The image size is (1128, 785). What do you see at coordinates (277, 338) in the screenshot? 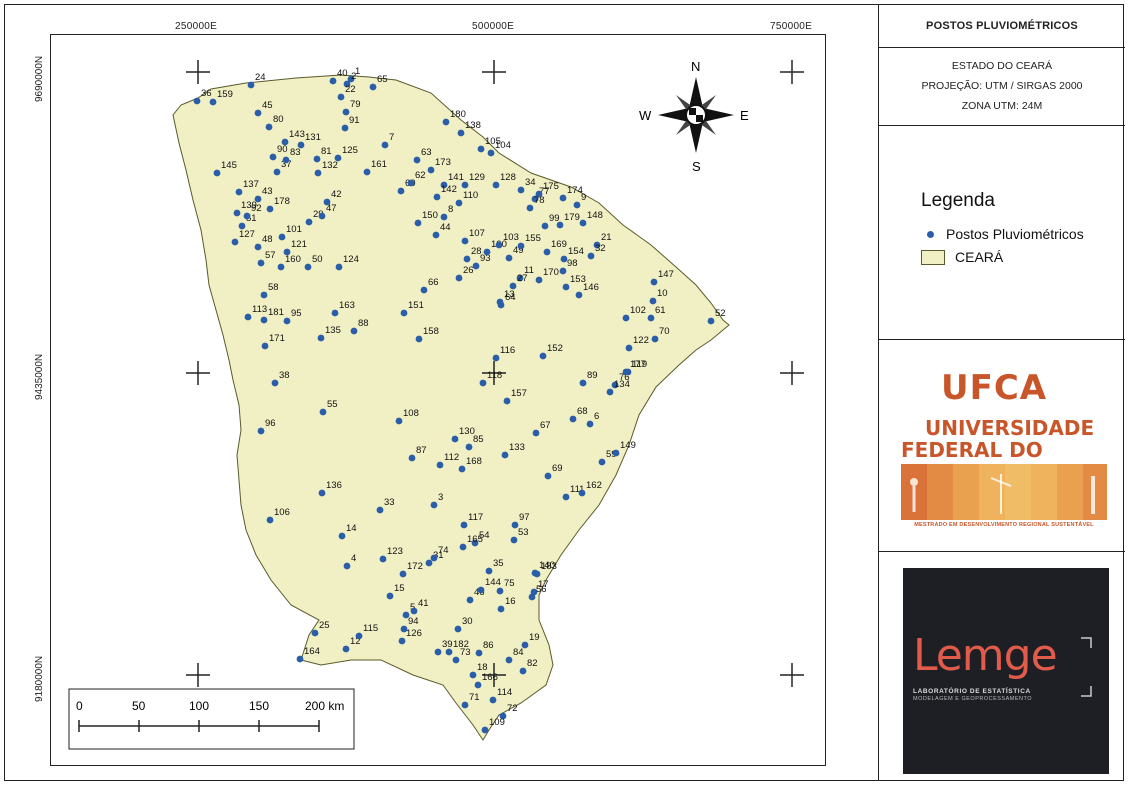
I see `station-label-171: 171` at bounding box center [277, 338].